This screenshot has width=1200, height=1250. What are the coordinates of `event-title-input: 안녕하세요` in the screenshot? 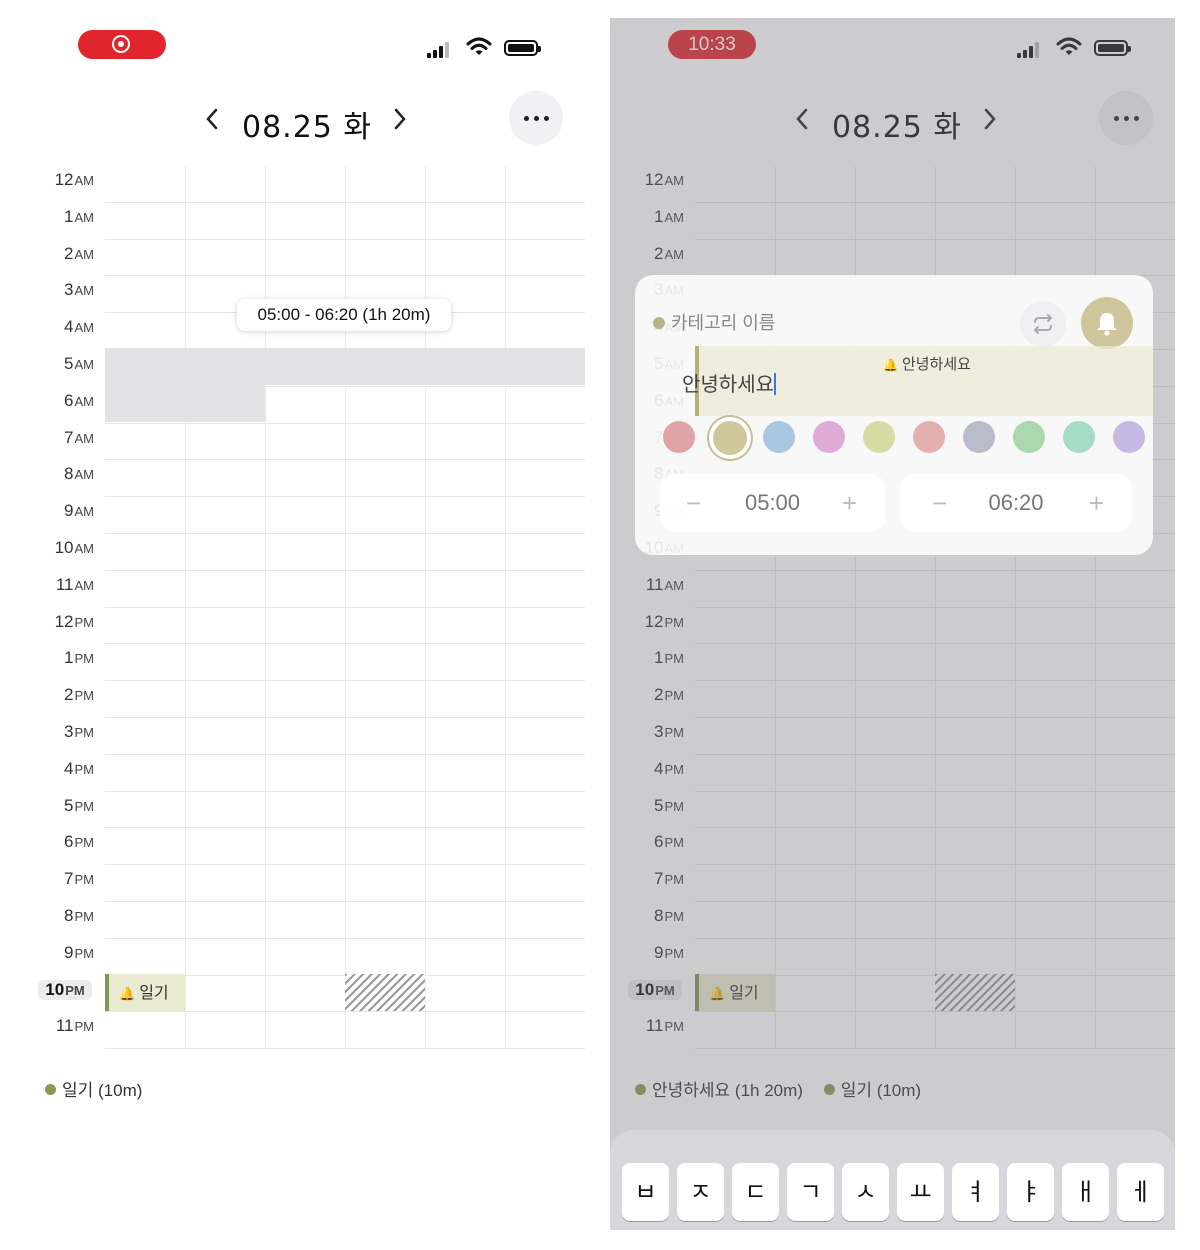 It's located at (729, 382).